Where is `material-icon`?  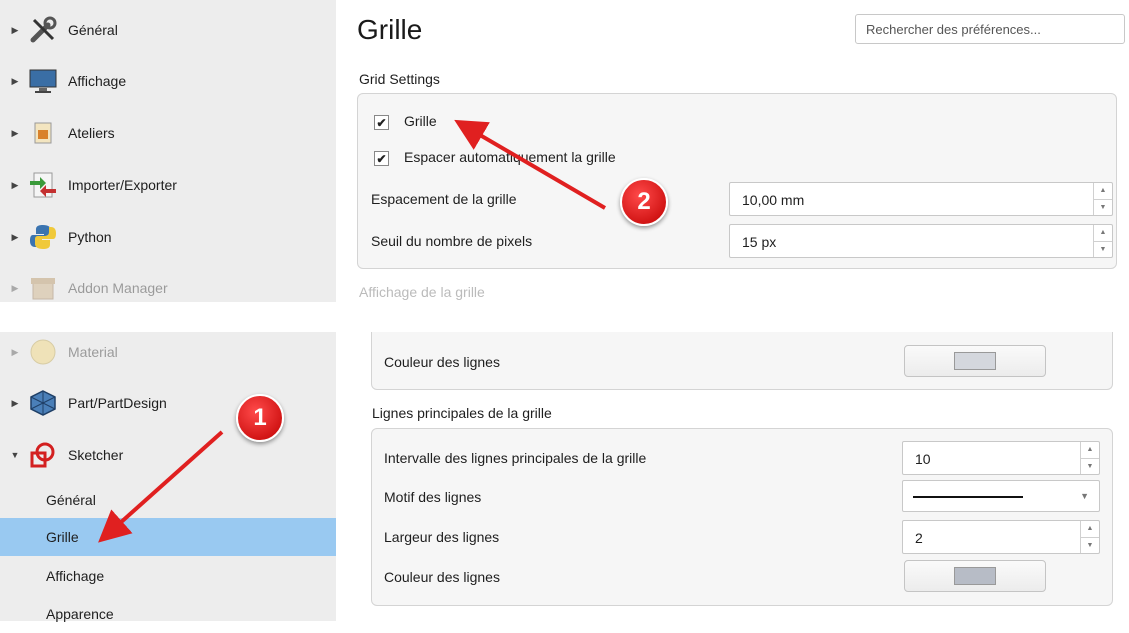
material-icon is located at coordinates (43, 352).